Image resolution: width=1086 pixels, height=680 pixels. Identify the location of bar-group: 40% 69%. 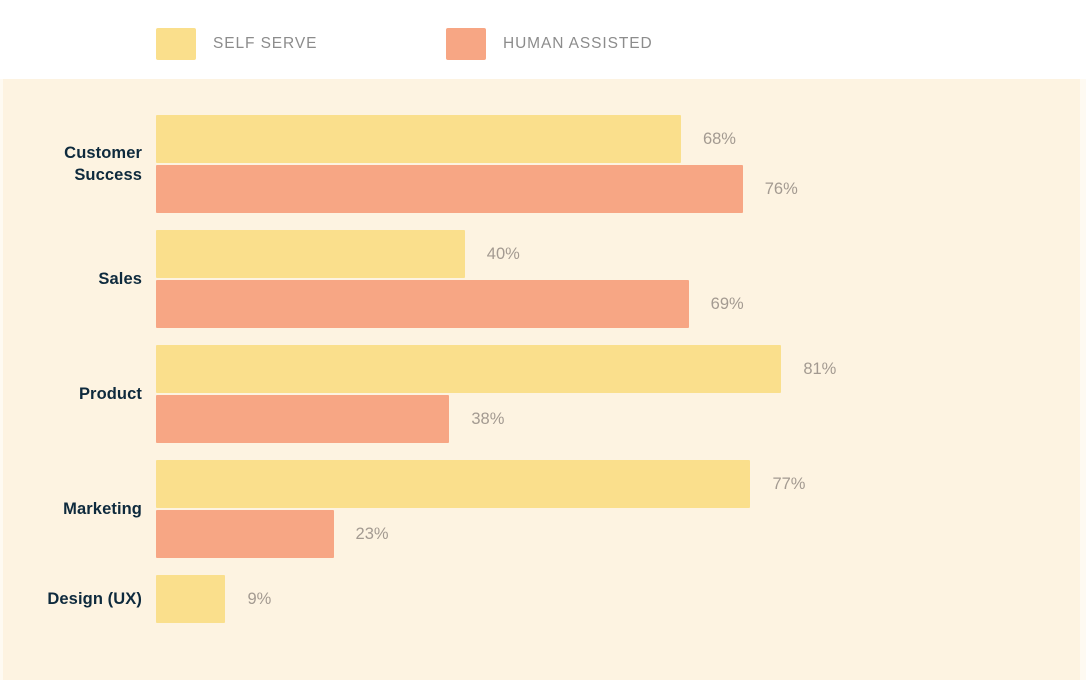
(621, 279).